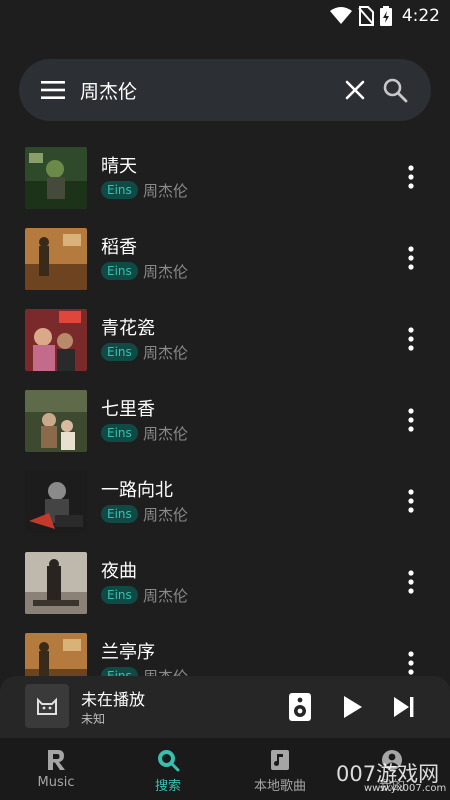 Image resolution: width=450 pixels, height=800 pixels. I want to click on status-icons: 4:22, so click(384, 16).